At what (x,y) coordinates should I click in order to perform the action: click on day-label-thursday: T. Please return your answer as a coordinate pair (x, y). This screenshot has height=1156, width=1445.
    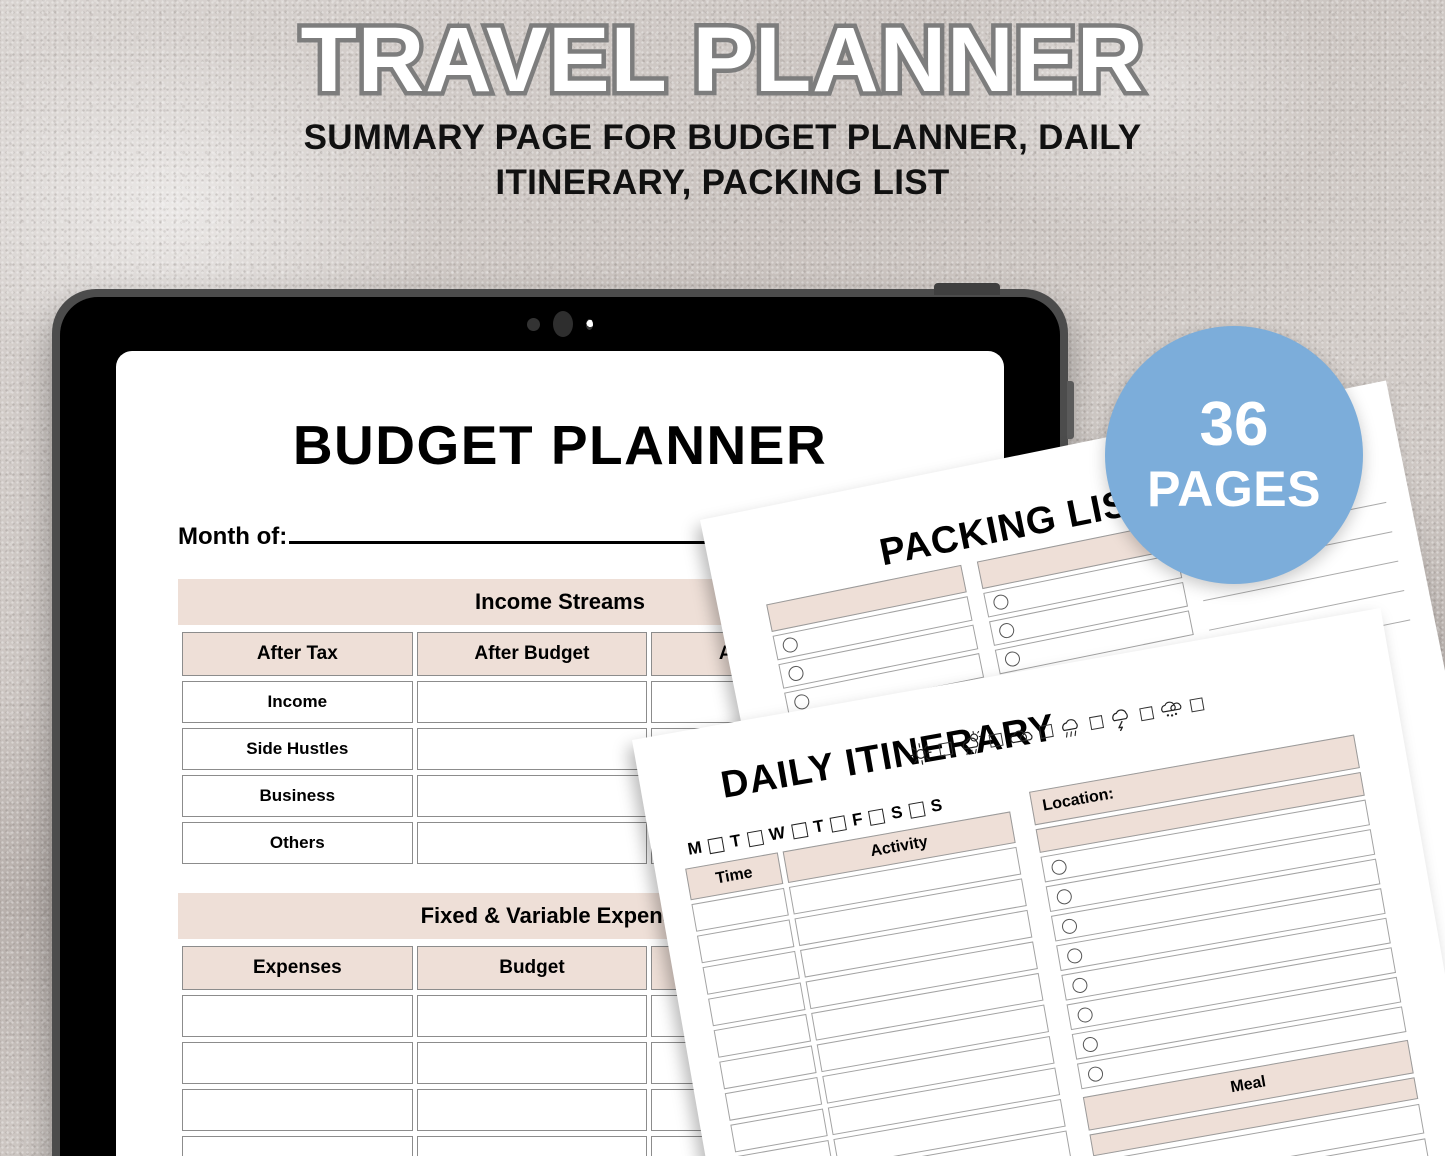
    Looking at the image, I should click on (818, 826).